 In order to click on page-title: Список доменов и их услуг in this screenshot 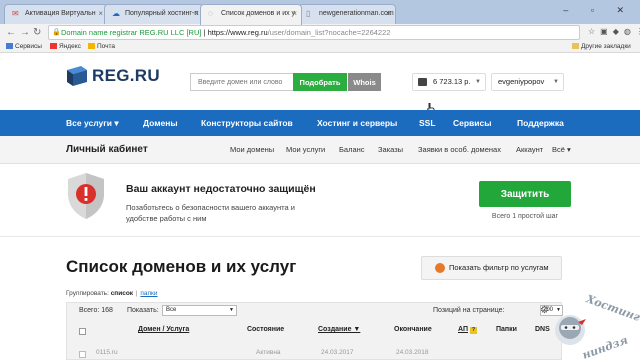, I will do `click(181, 266)`.